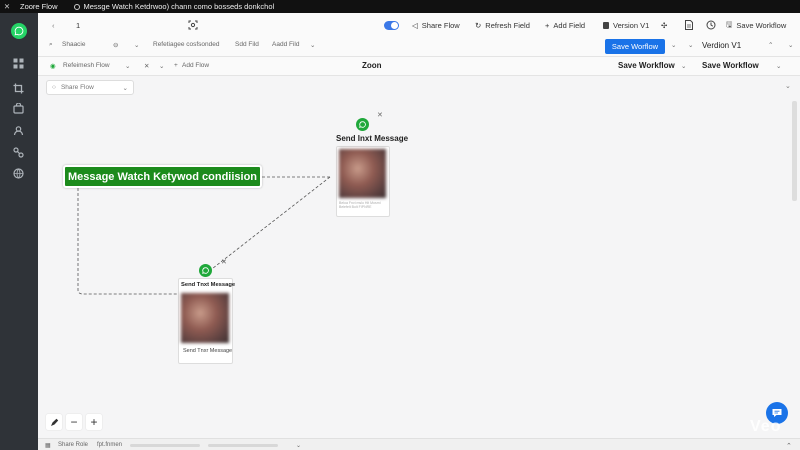  Describe the element at coordinates (285, 44) in the screenshot. I see `add-field-label-2: Aadd Fild` at that location.